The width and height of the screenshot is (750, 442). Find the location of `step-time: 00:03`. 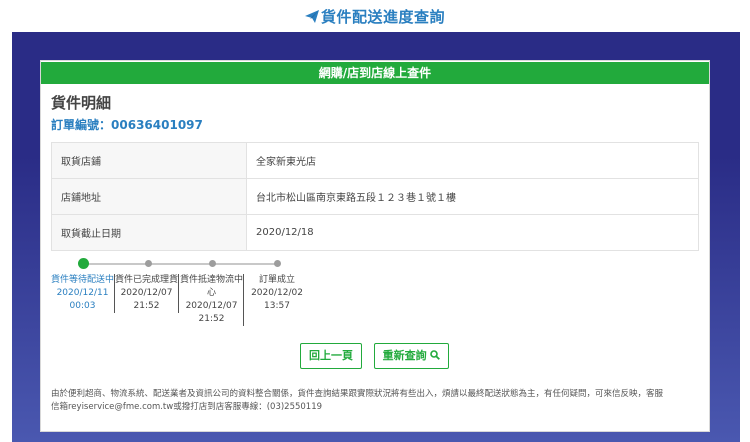

step-time: 00:03 is located at coordinates (82, 306).